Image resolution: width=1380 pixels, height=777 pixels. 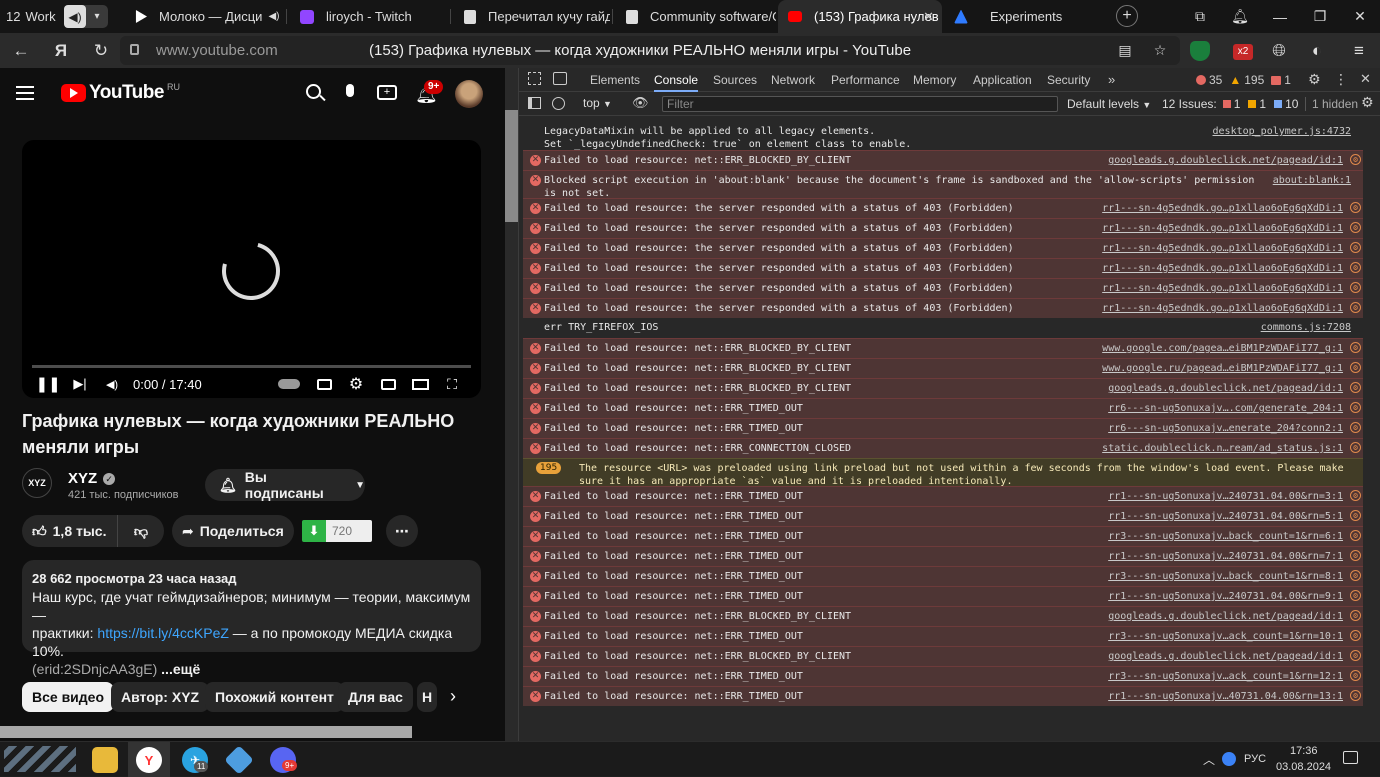 What do you see at coordinates (239, 760) in the screenshot?
I see `app-grid-icon` at bounding box center [239, 760].